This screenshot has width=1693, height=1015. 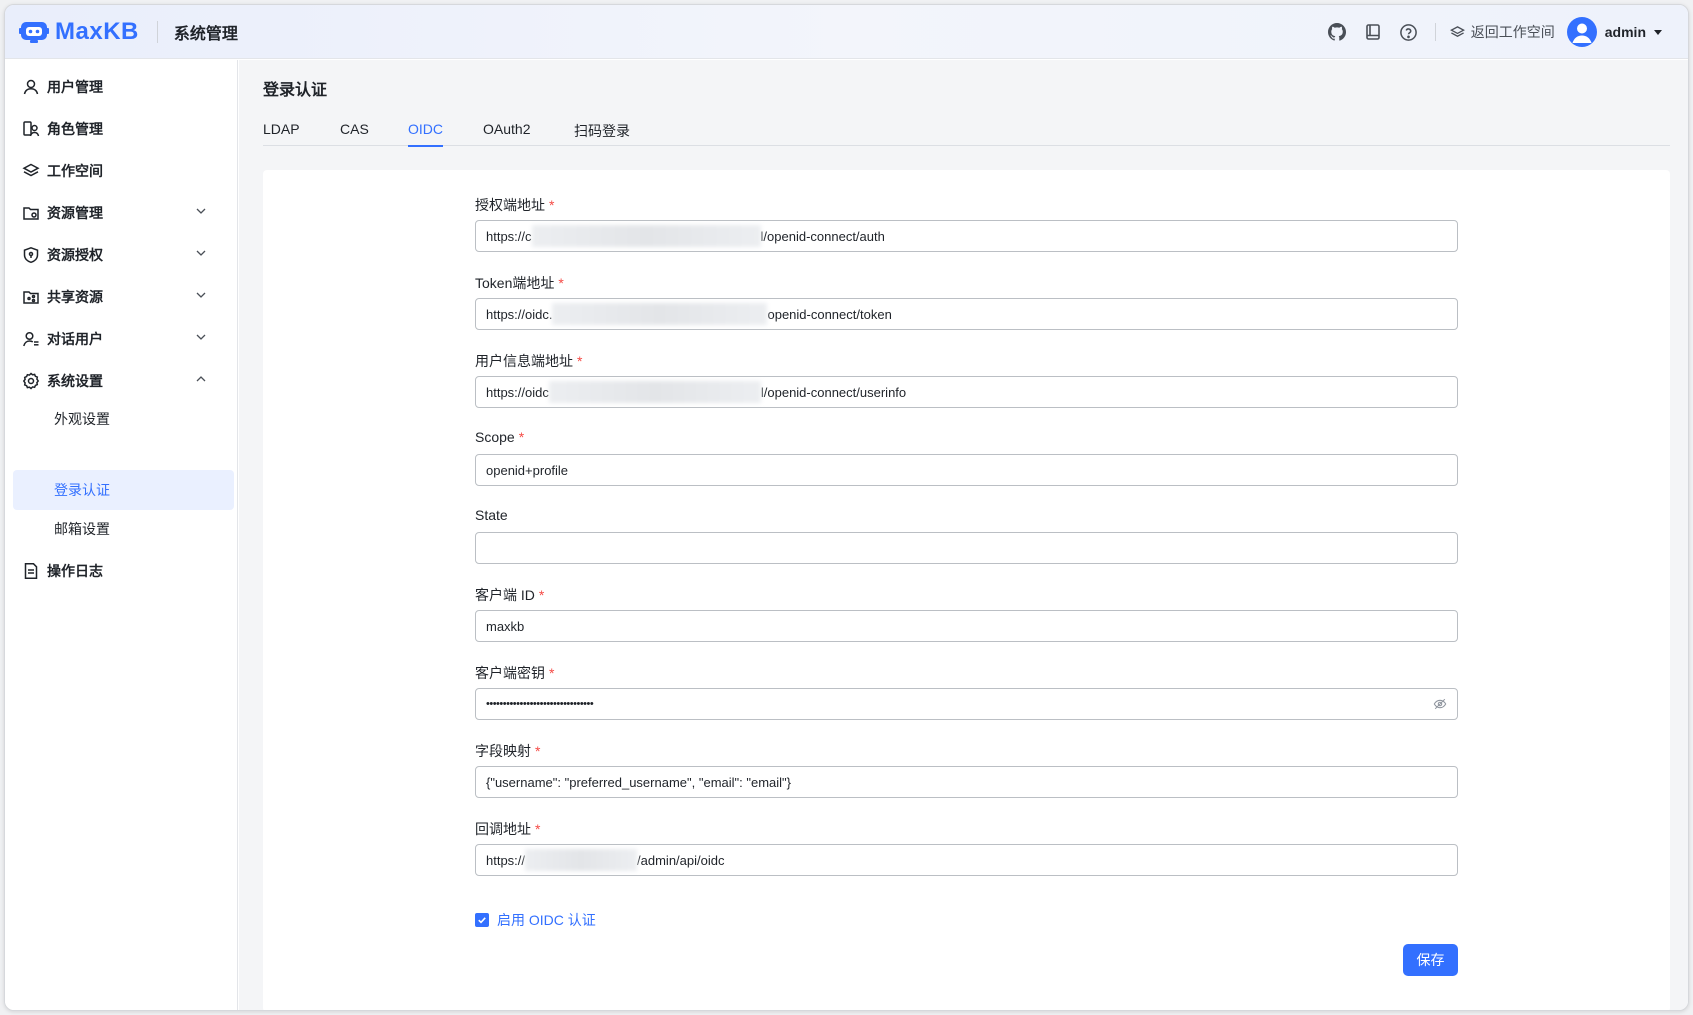 What do you see at coordinates (966, 236) in the screenshot?
I see `auth-endpoint-input: https://c l/openid-connect/auth` at bounding box center [966, 236].